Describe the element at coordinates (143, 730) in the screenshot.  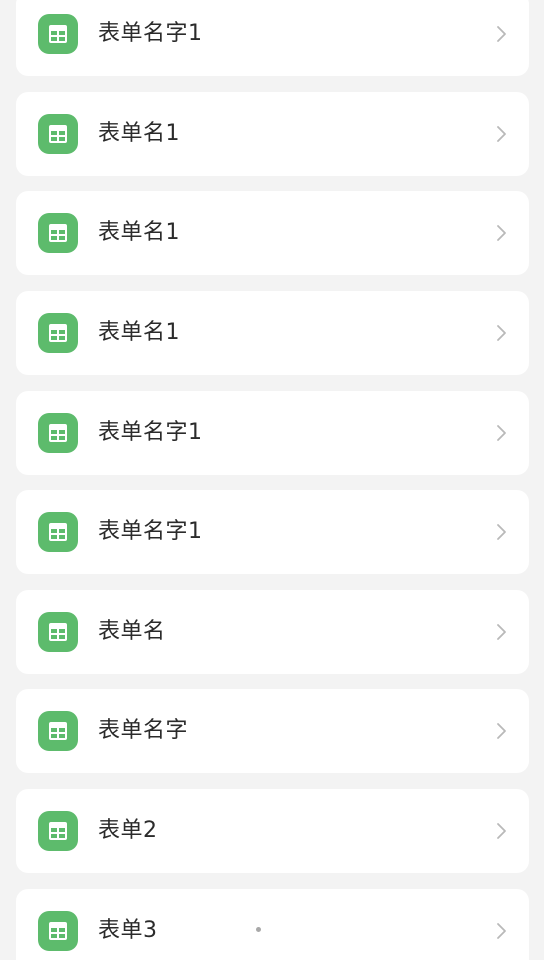
I see `form-name-label: 表单名字` at that location.